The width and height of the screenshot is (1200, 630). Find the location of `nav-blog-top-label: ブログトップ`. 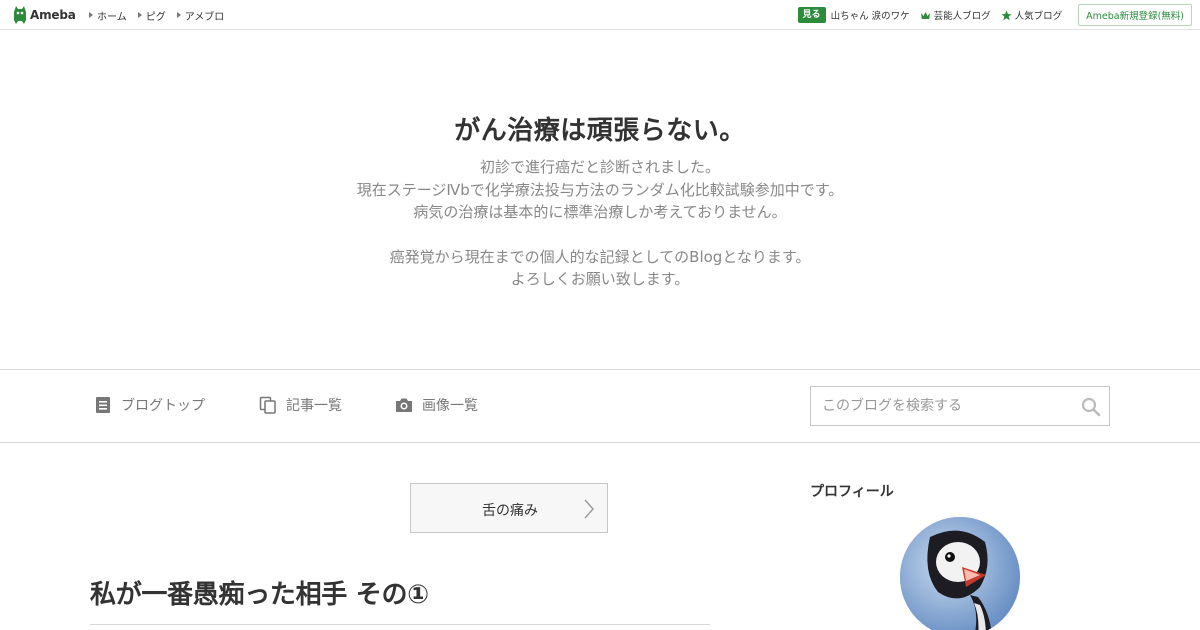

nav-blog-top-label: ブログトップ is located at coordinates (163, 406).